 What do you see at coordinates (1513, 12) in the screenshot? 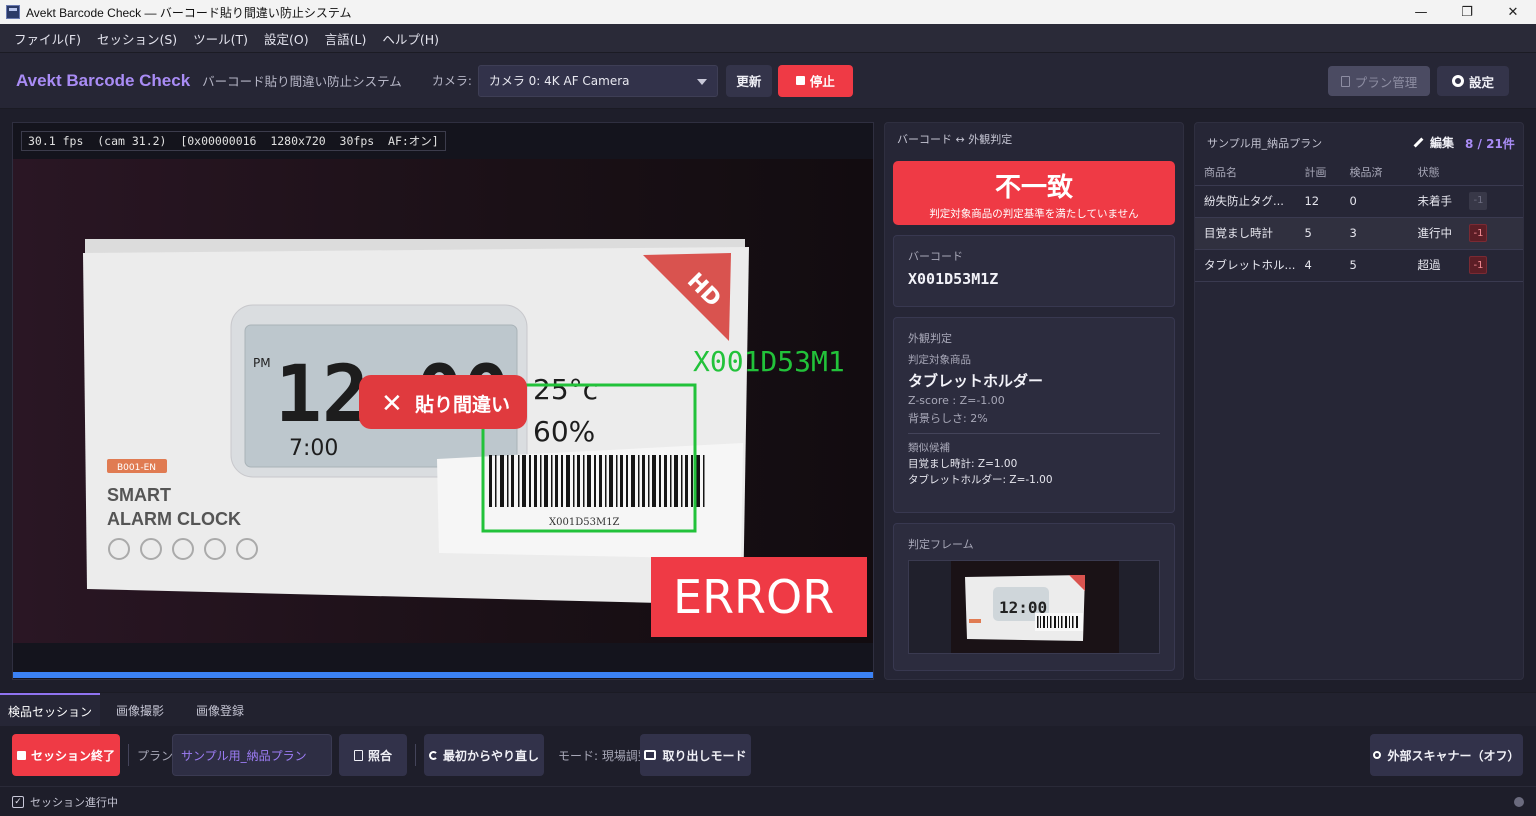
I see `close-button: ✕` at bounding box center [1513, 12].